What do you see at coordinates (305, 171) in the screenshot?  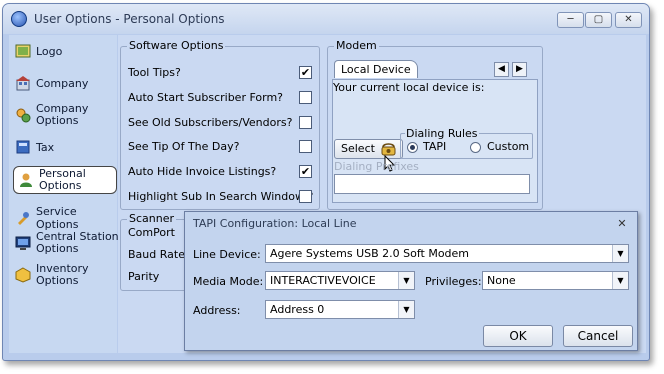 I see `auto-hide-invoice-checkbox: ✔` at bounding box center [305, 171].